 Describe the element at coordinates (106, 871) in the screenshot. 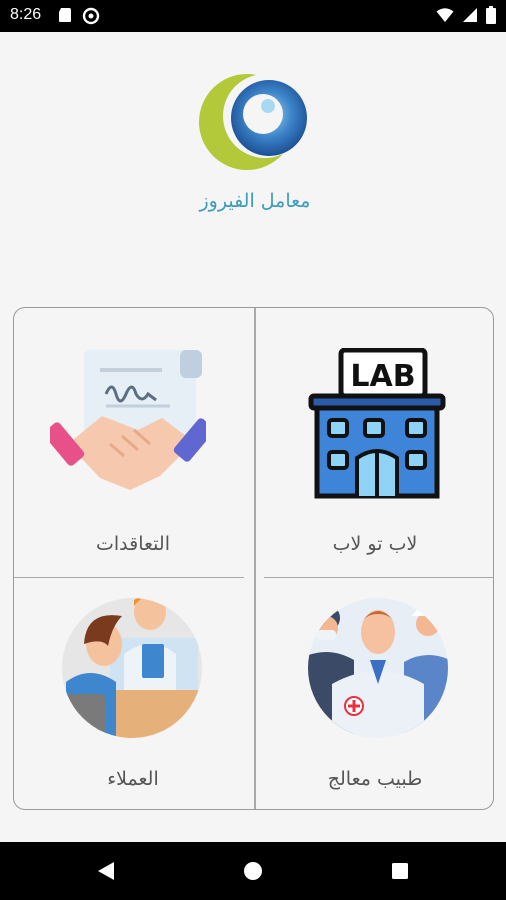

I see `back-icon` at that location.